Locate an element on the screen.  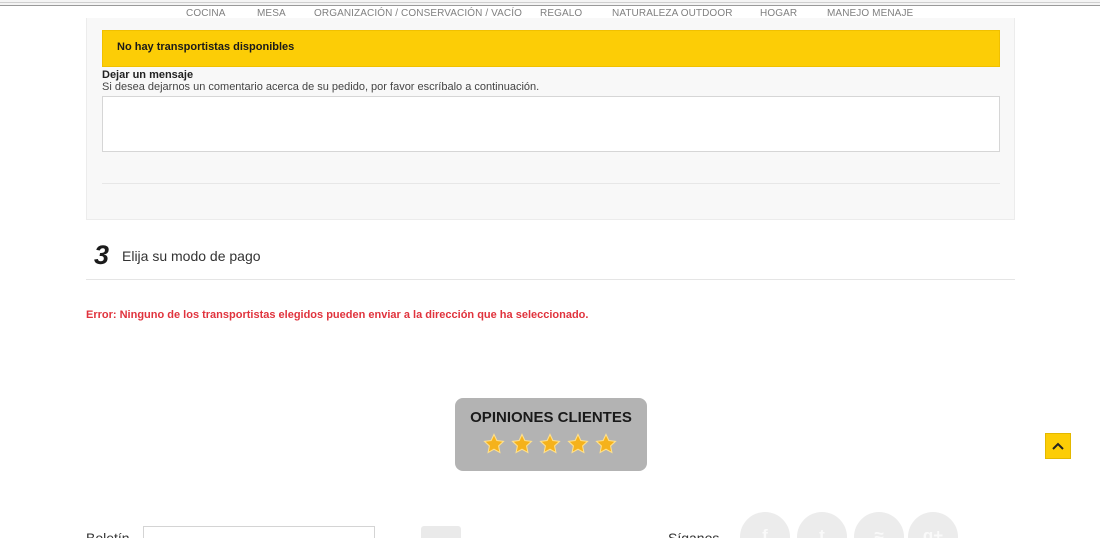
rating-stars is located at coordinates (551, 445).